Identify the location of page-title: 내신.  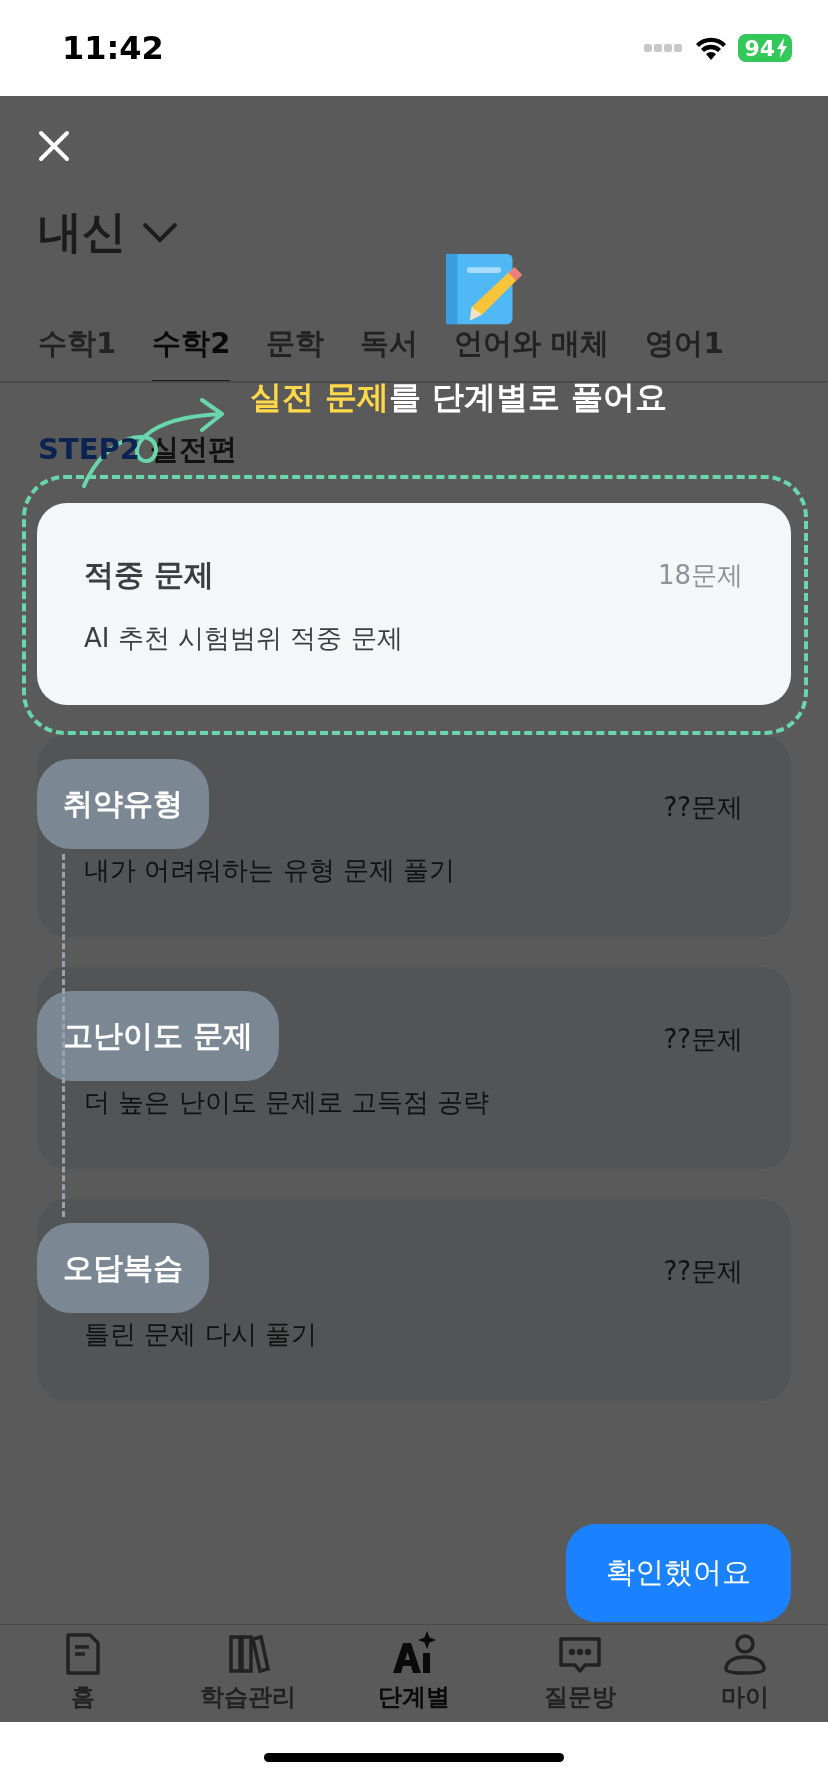
(82, 231).